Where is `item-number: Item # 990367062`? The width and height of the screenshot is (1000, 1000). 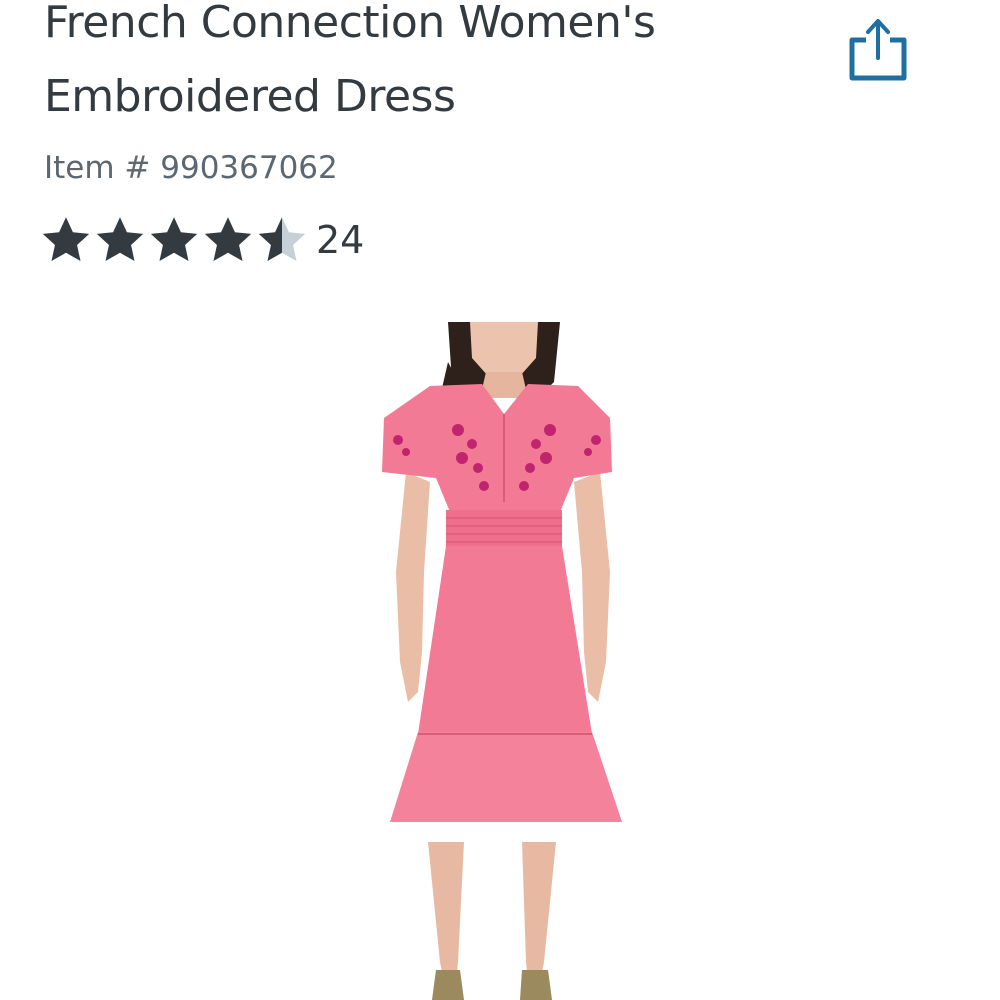 item-number: Item # 990367062 is located at coordinates (191, 168).